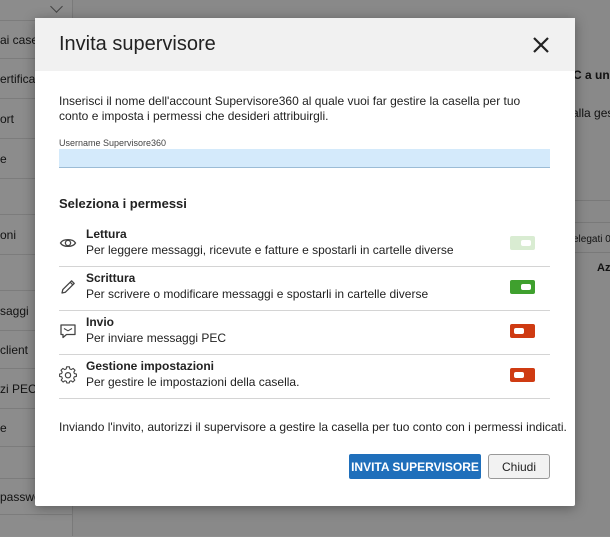  Describe the element at coordinates (522, 243) in the screenshot. I see `toggle-lettura` at that location.